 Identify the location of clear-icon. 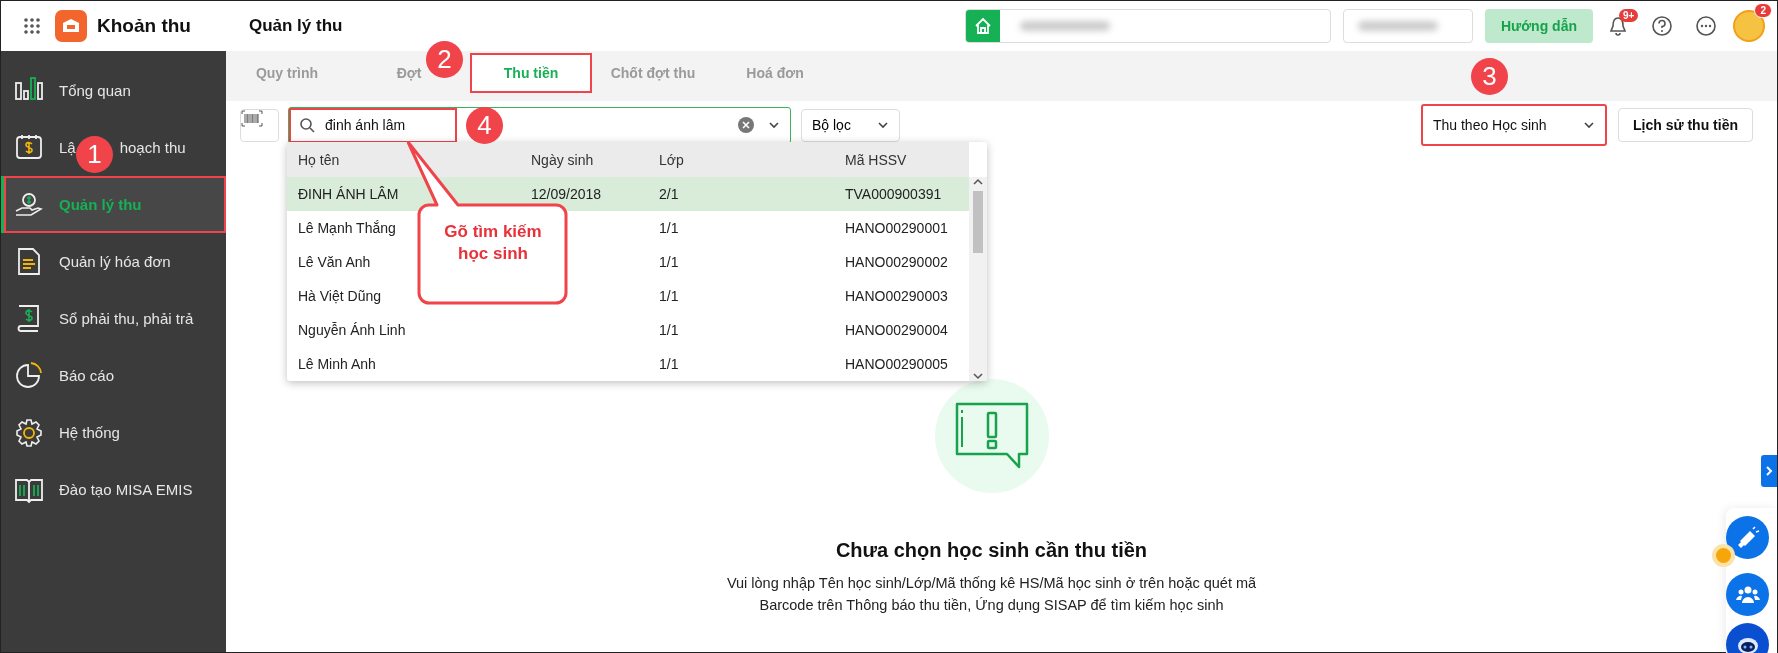
(746, 125).